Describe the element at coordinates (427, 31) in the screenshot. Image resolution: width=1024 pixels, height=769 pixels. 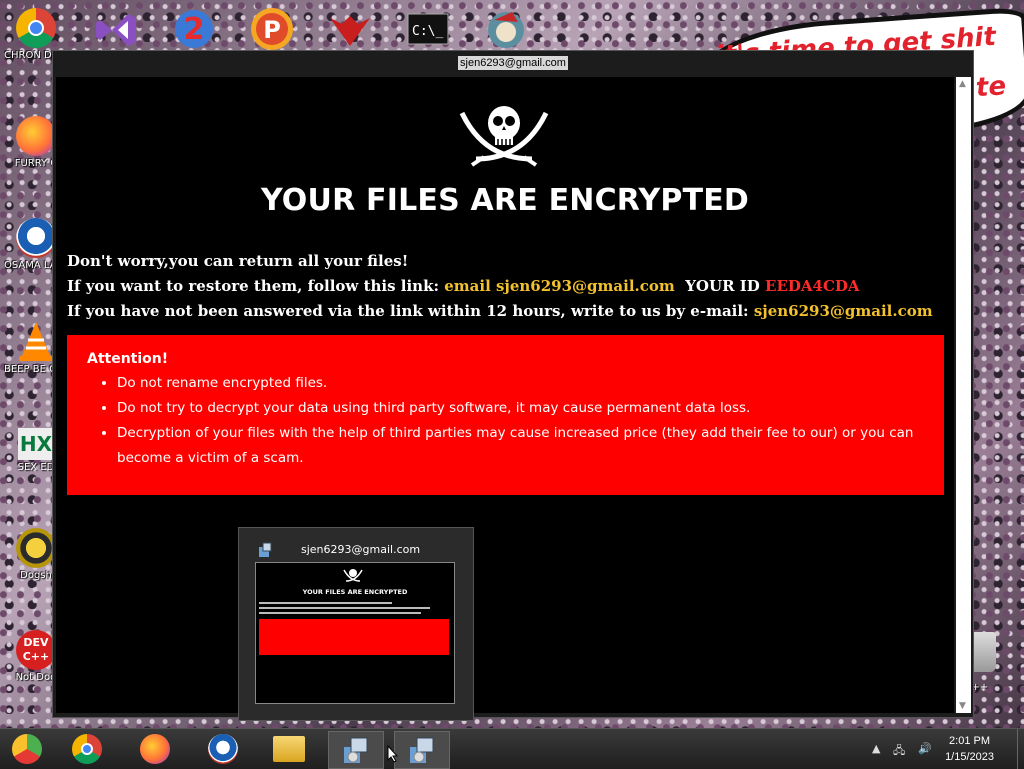
I see `svg-text: C:\_` at that location.